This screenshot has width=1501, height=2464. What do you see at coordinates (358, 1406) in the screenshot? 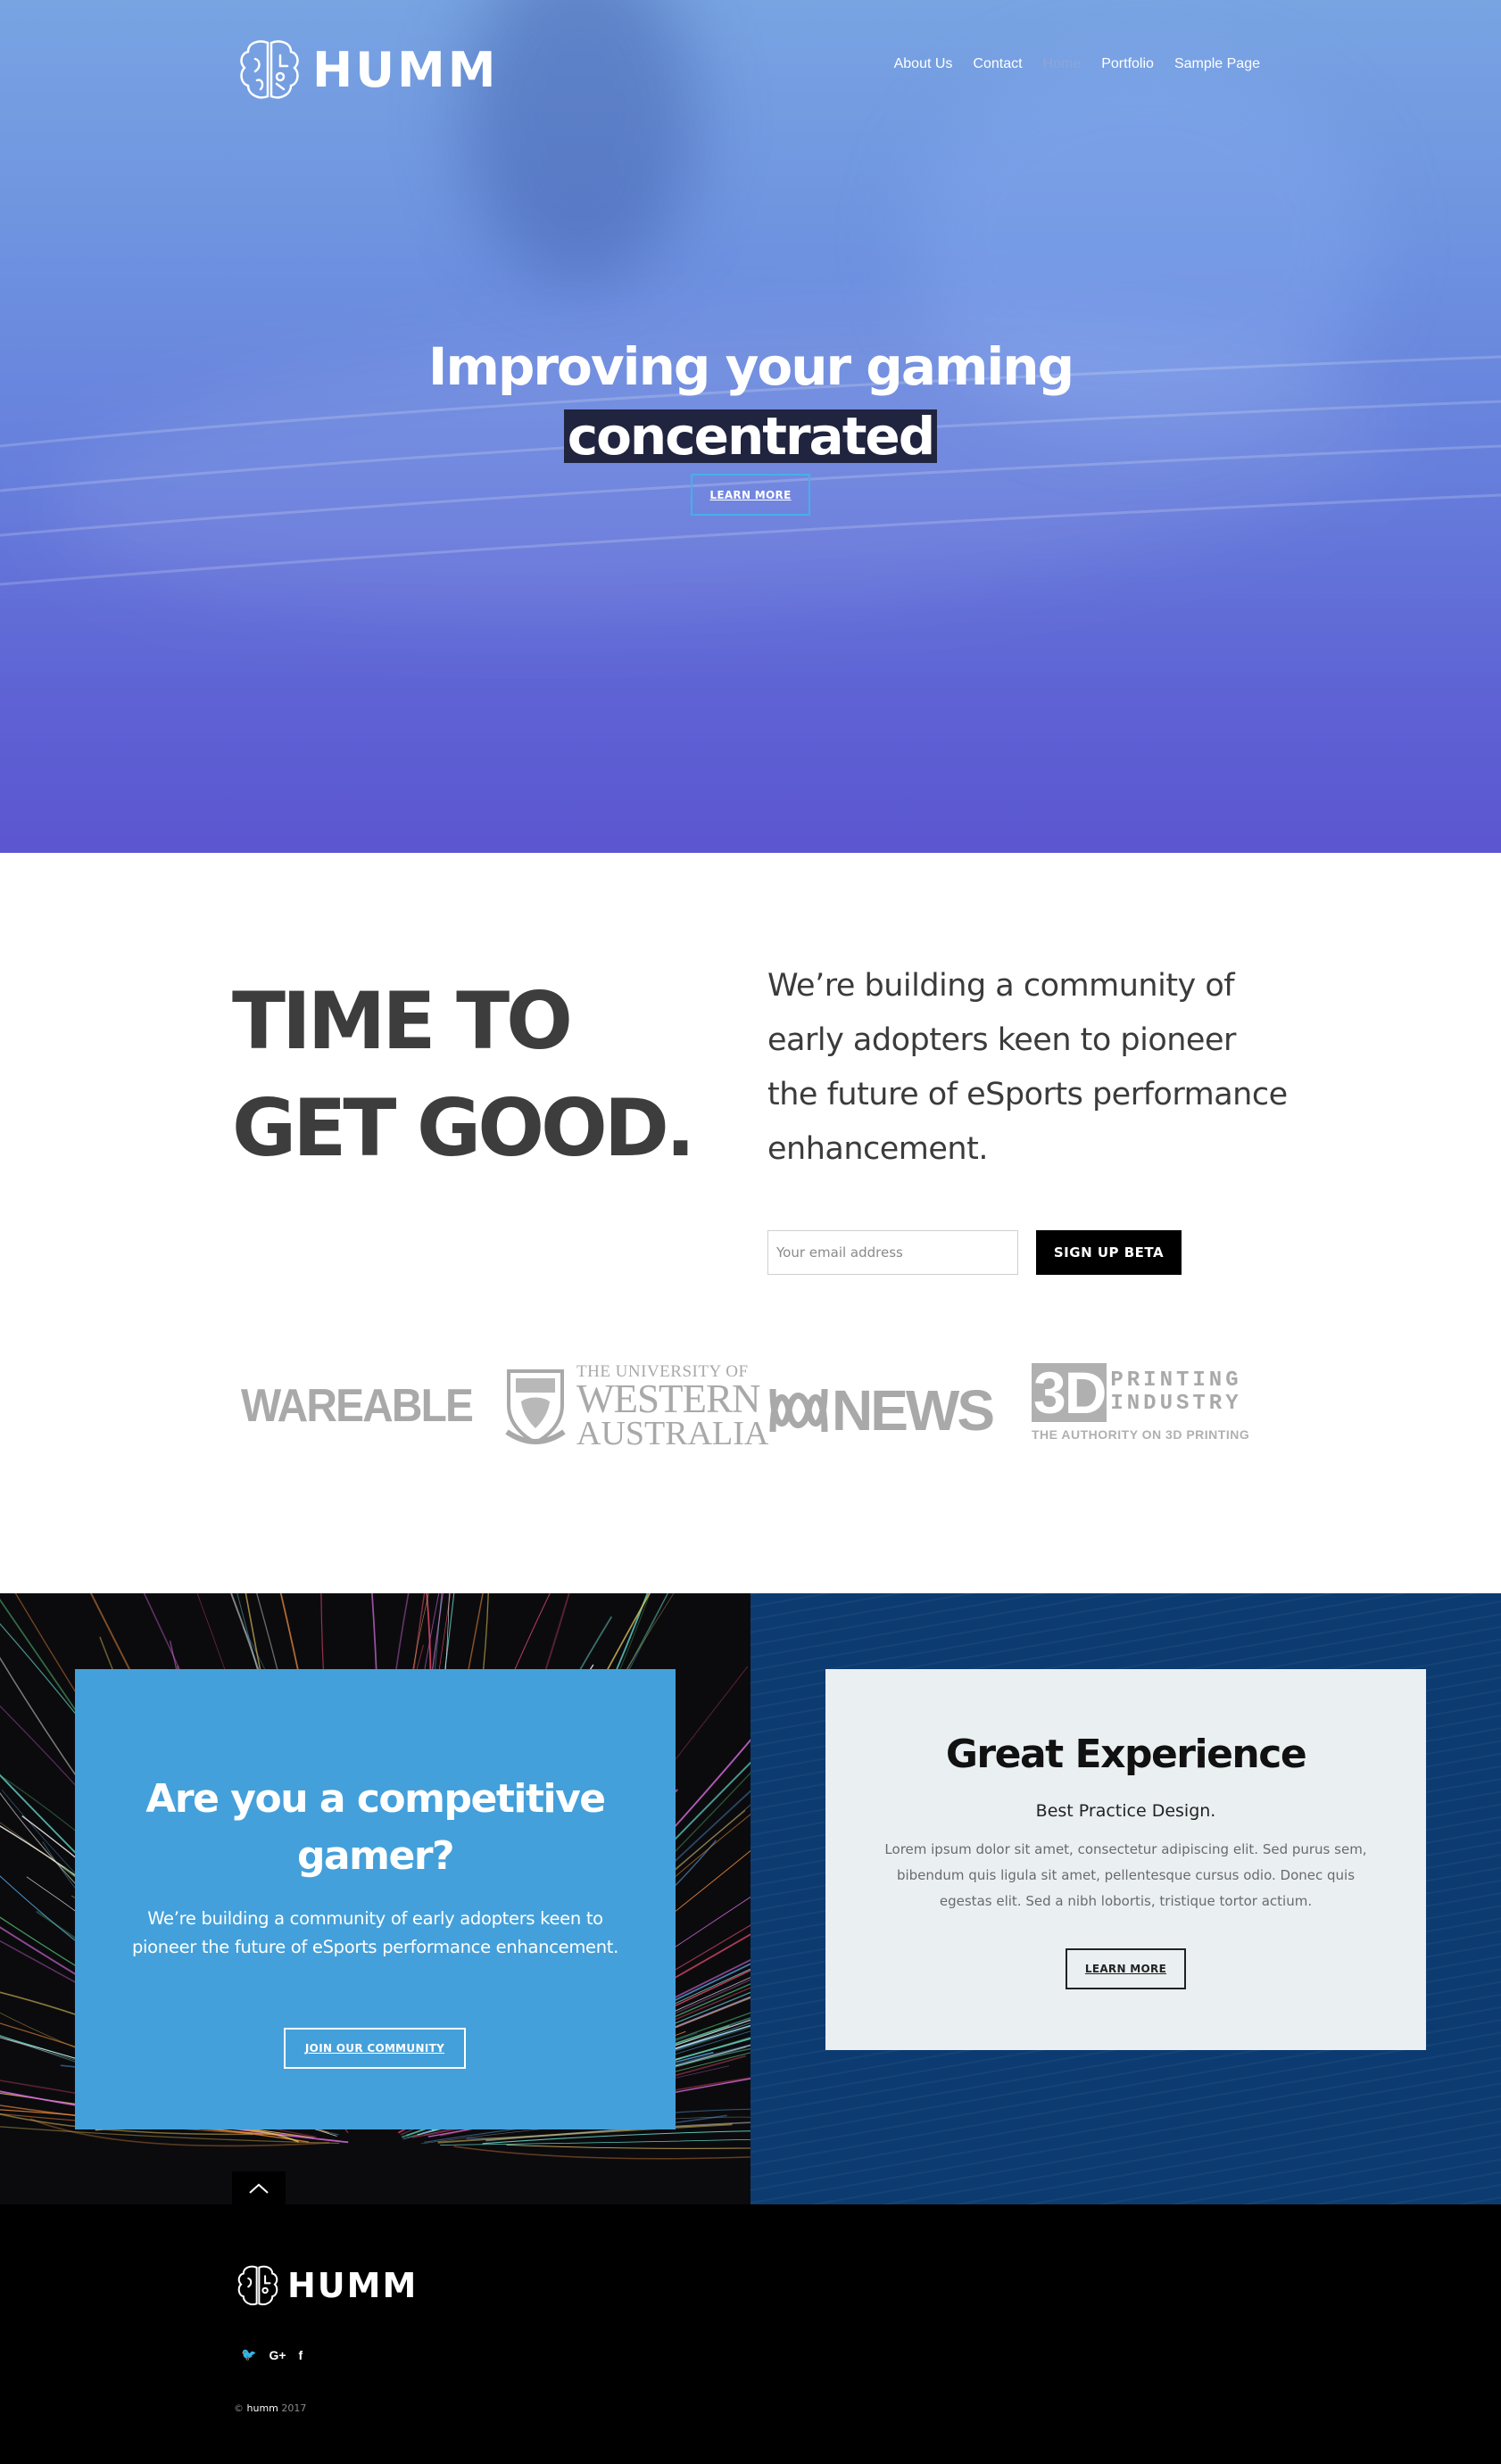
I see `wareable-logo: WAREABLE` at bounding box center [358, 1406].